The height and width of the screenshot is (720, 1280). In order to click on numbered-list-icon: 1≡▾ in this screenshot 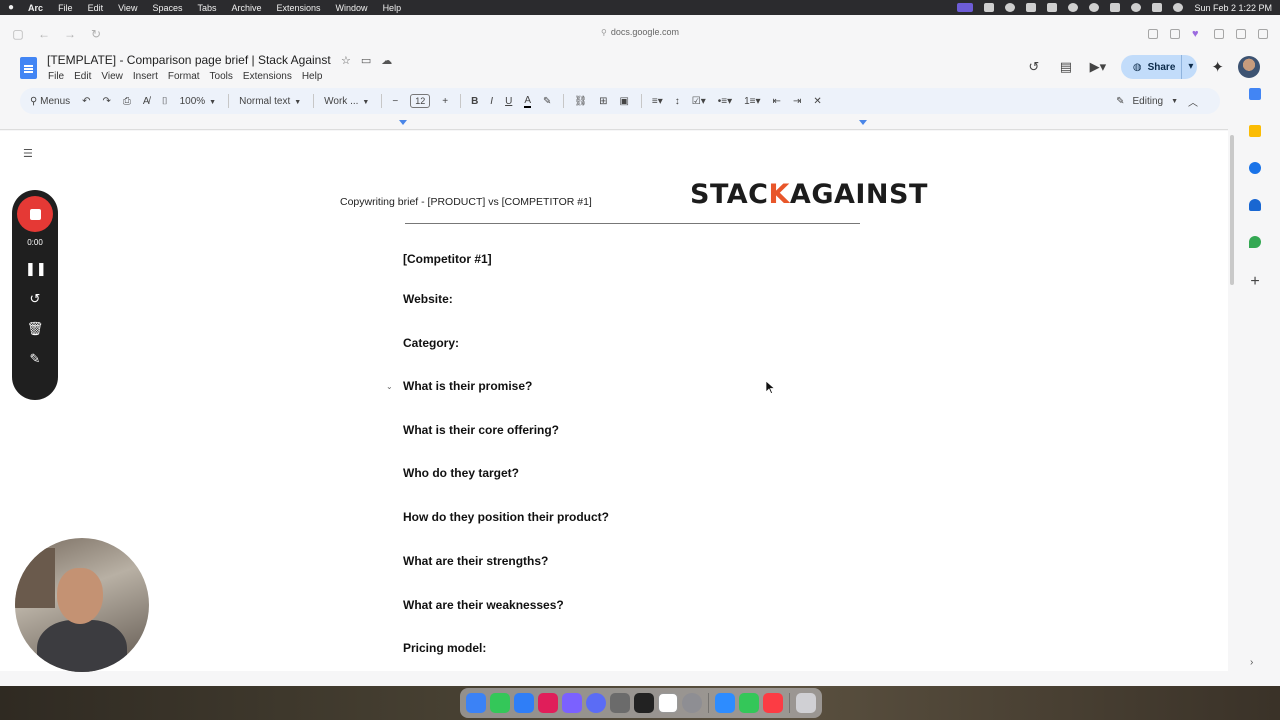, I will do `click(752, 101)`.